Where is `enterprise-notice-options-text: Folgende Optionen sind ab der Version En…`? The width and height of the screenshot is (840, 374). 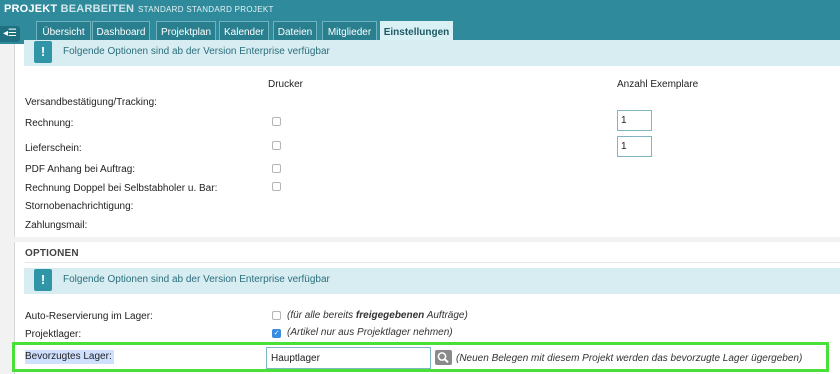 enterprise-notice-options-text: Folgende Optionen sind ab der Version En… is located at coordinates (196, 279).